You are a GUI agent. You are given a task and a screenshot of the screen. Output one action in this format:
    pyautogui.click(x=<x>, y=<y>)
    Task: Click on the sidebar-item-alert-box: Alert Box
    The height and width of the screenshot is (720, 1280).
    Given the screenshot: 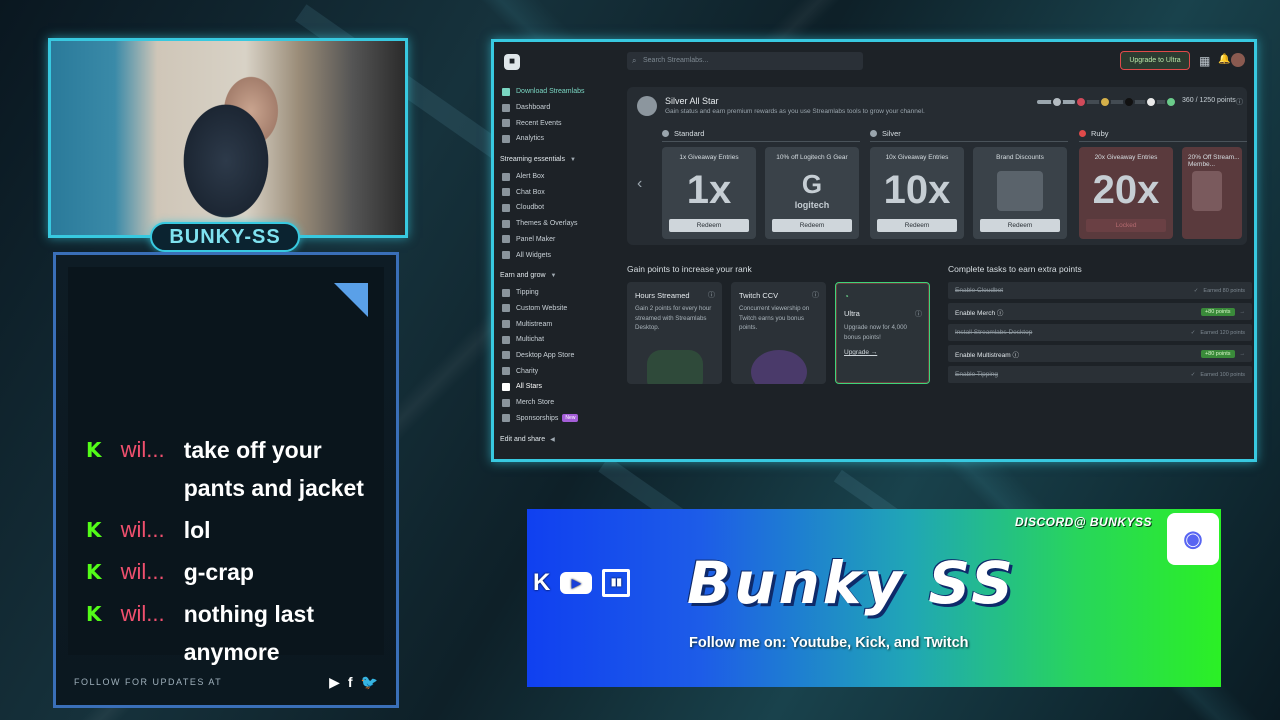 What is the action you would take?
    pyautogui.click(x=555, y=177)
    